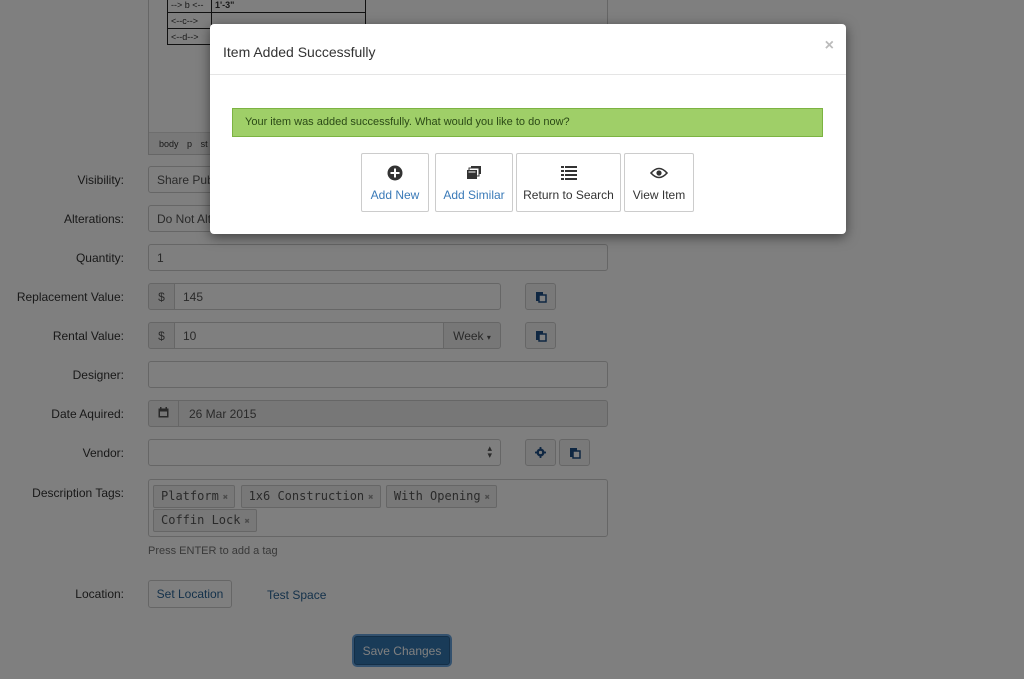 This screenshot has width=1024, height=679. What do you see at coordinates (395, 182) in the screenshot?
I see `add-new-button: Add New` at bounding box center [395, 182].